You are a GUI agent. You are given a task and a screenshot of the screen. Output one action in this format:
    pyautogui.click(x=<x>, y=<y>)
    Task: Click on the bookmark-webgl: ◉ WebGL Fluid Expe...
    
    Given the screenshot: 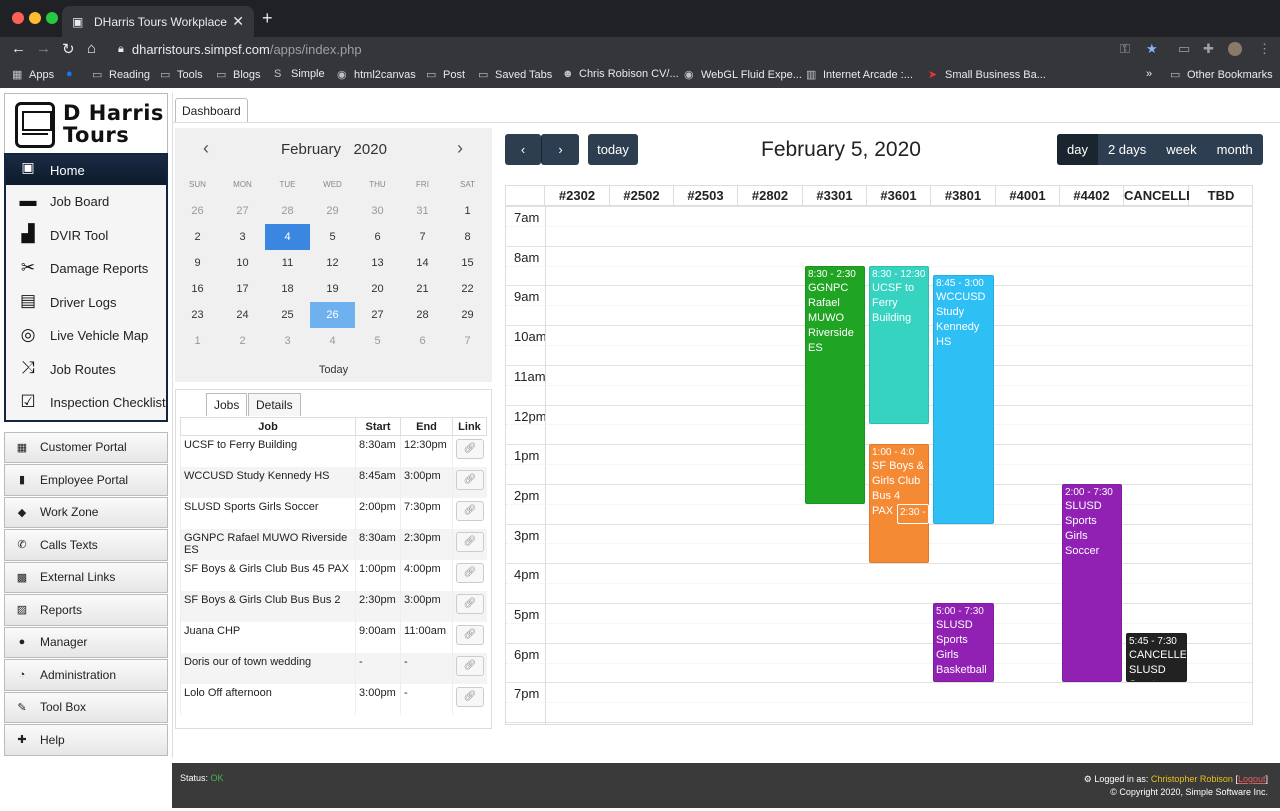 What is the action you would take?
    pyautogui.click(x=743, y=74)
    